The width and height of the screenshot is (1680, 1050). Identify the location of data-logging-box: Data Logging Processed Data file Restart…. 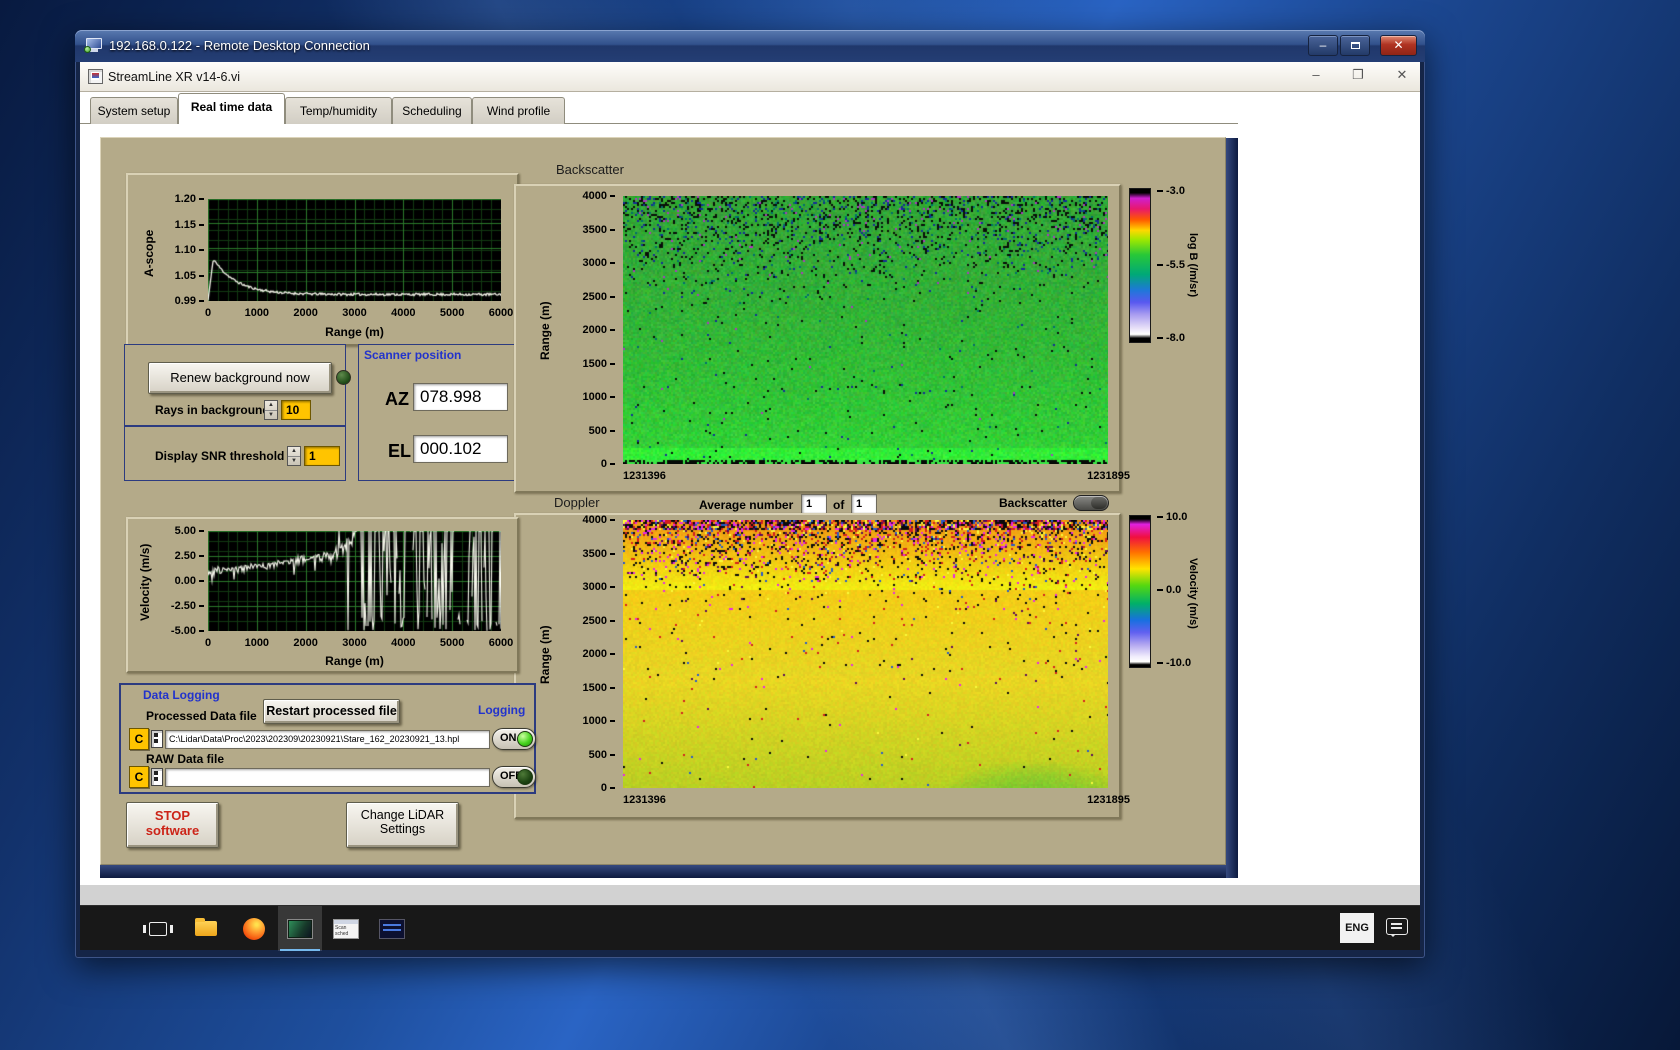
(327, 738).